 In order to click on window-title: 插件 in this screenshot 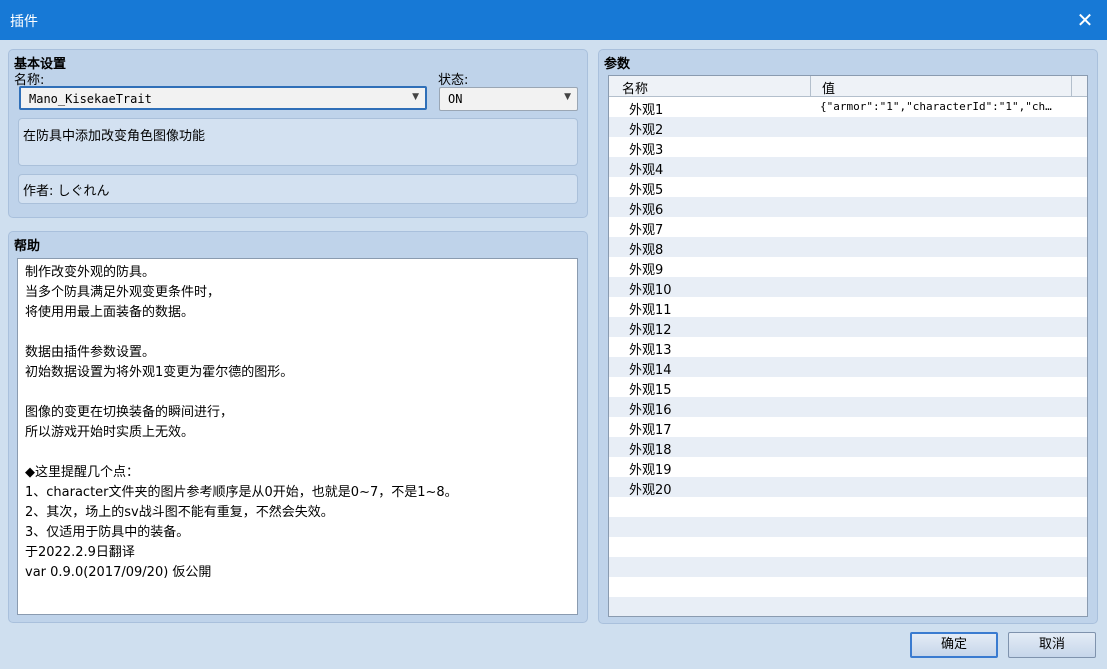, I will do `click(24, 22)`.